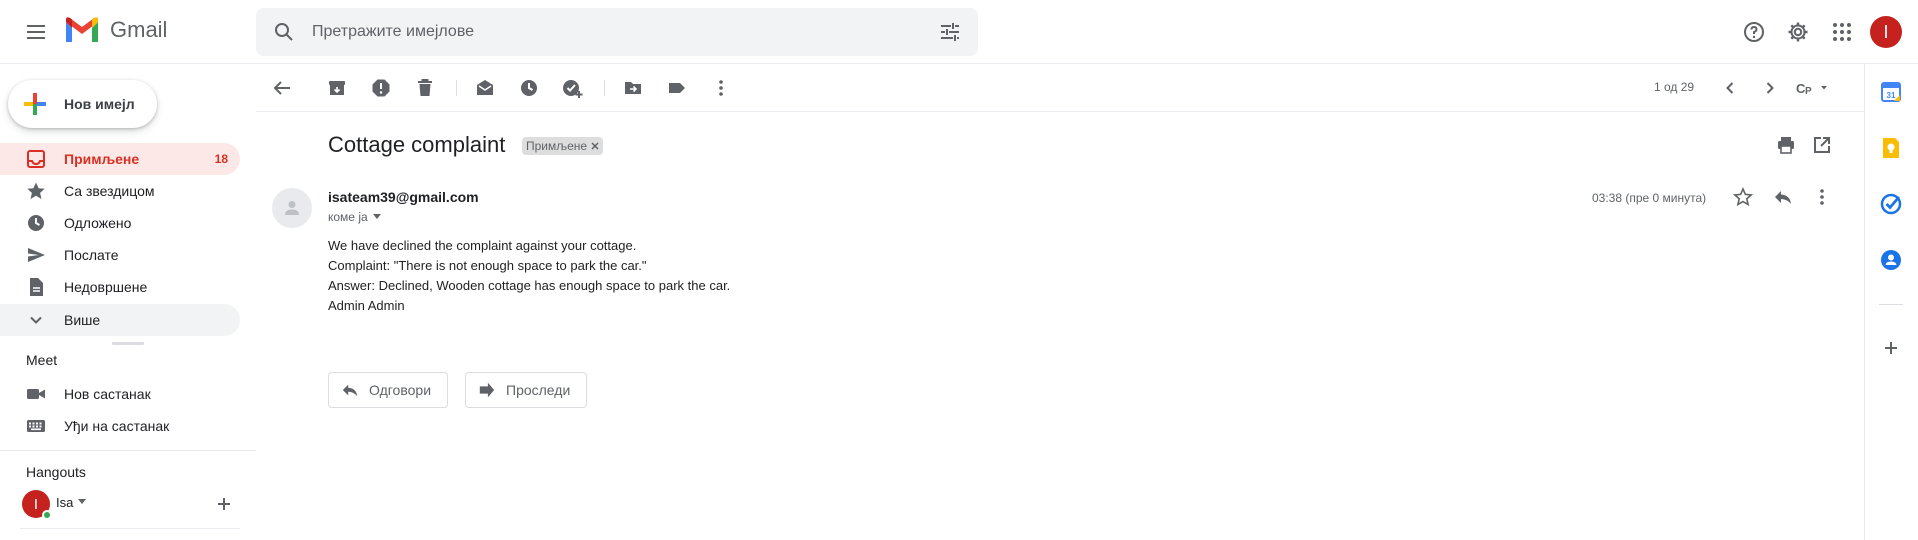 The image size is (1918, 540). I want to click on clock-icon, so click(36, 223).